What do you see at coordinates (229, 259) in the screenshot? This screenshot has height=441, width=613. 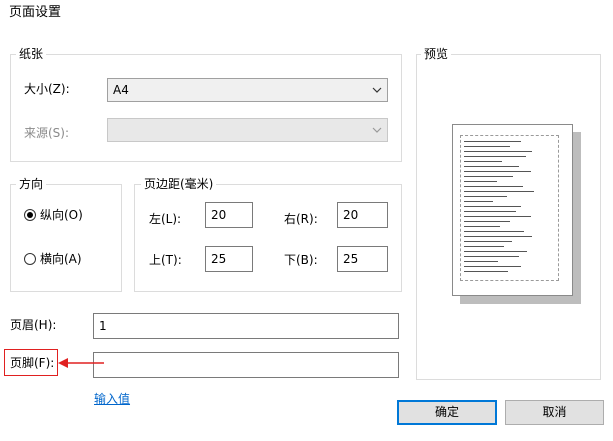 I see `top-margin-input: 25` at bounding box center [229, 259].